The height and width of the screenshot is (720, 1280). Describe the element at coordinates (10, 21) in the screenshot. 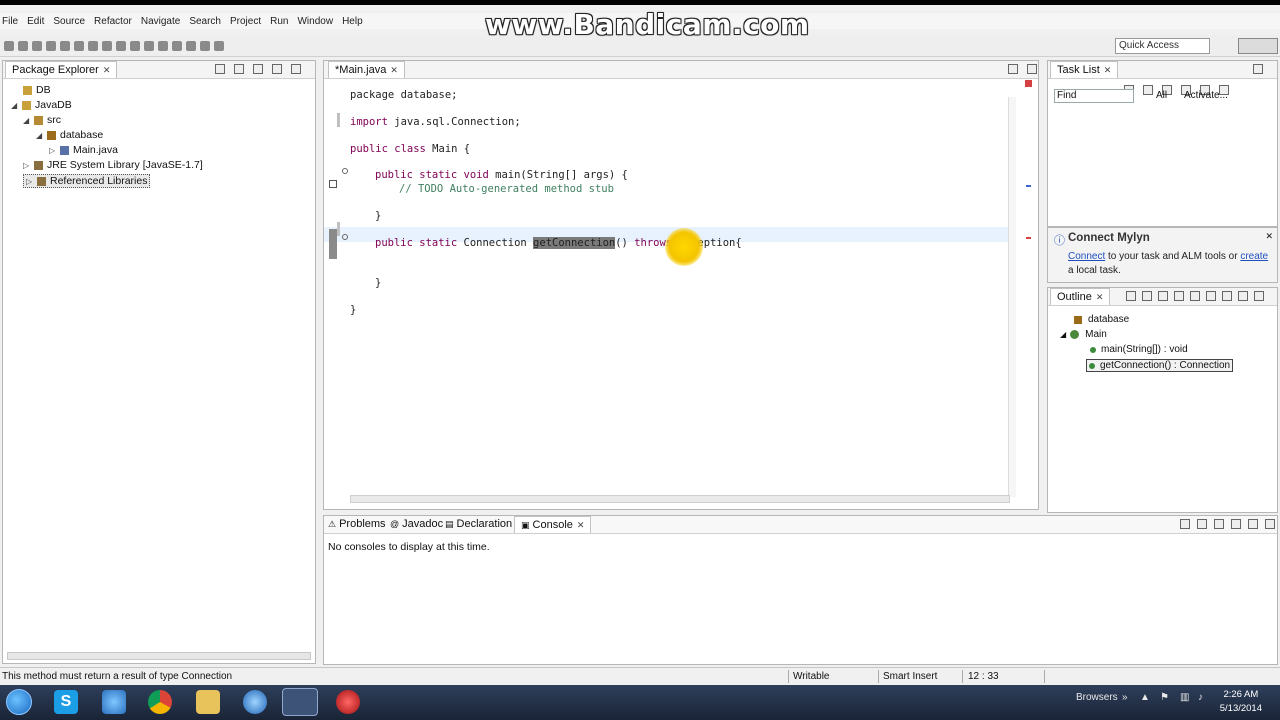

I see `menu-file: File` at that location.